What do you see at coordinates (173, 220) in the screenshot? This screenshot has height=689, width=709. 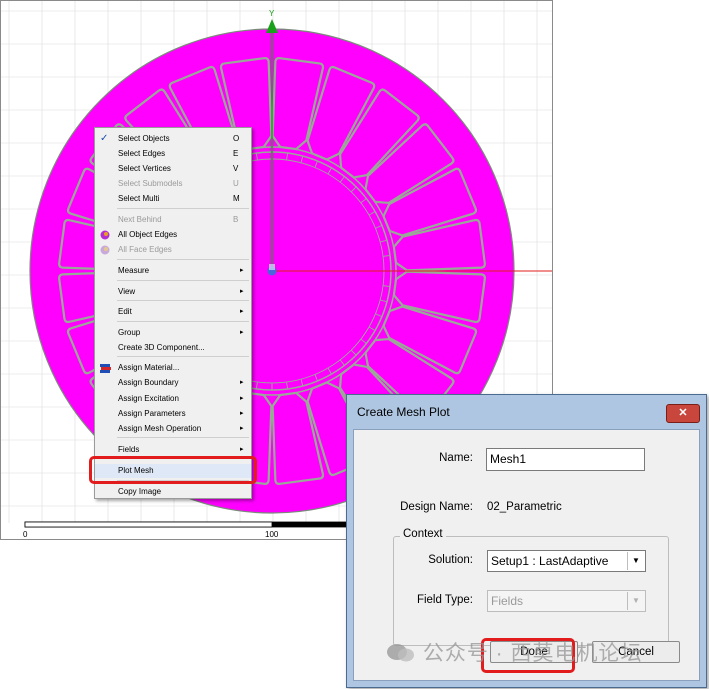 I see `menu-item-next-behind: Next Behind B` at bounding box center [173, 220].